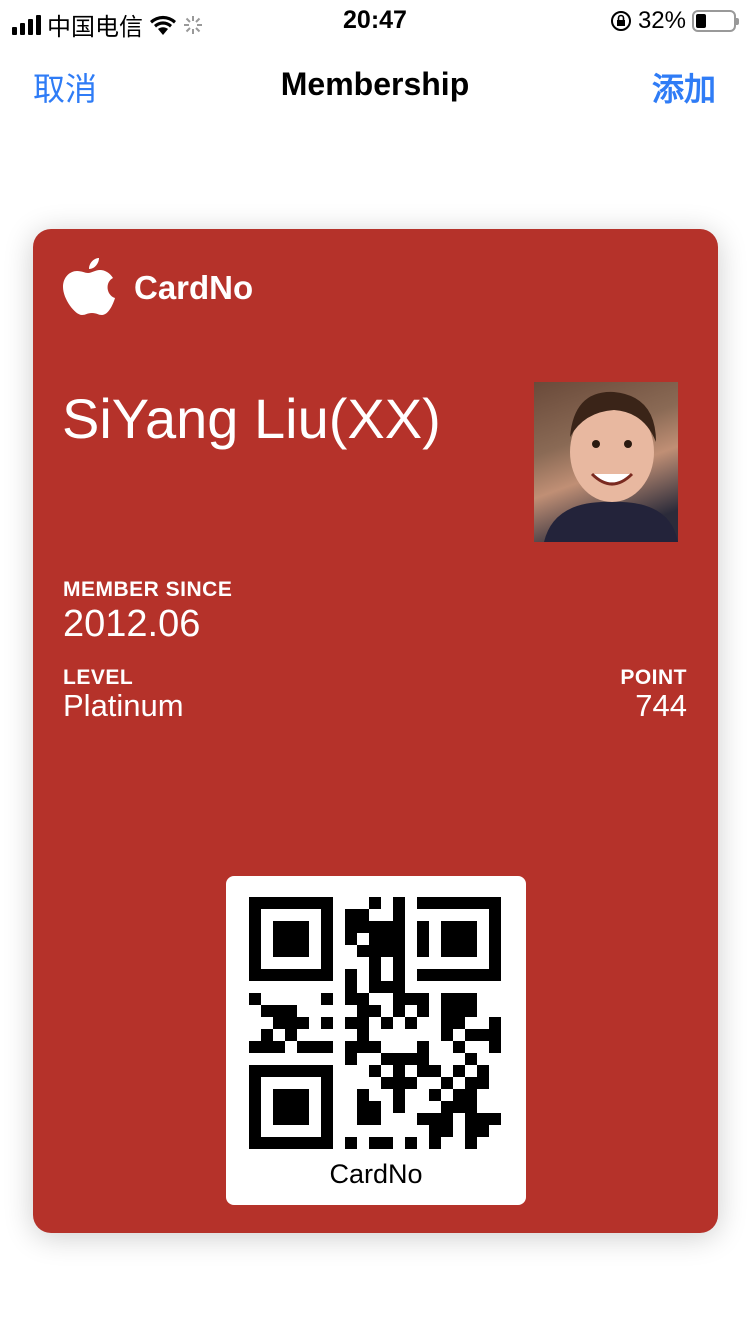  Describe the element at coordinates (148, 589) in the screenshot. I see `member-since-label: MEMBER SINCE` at that location.